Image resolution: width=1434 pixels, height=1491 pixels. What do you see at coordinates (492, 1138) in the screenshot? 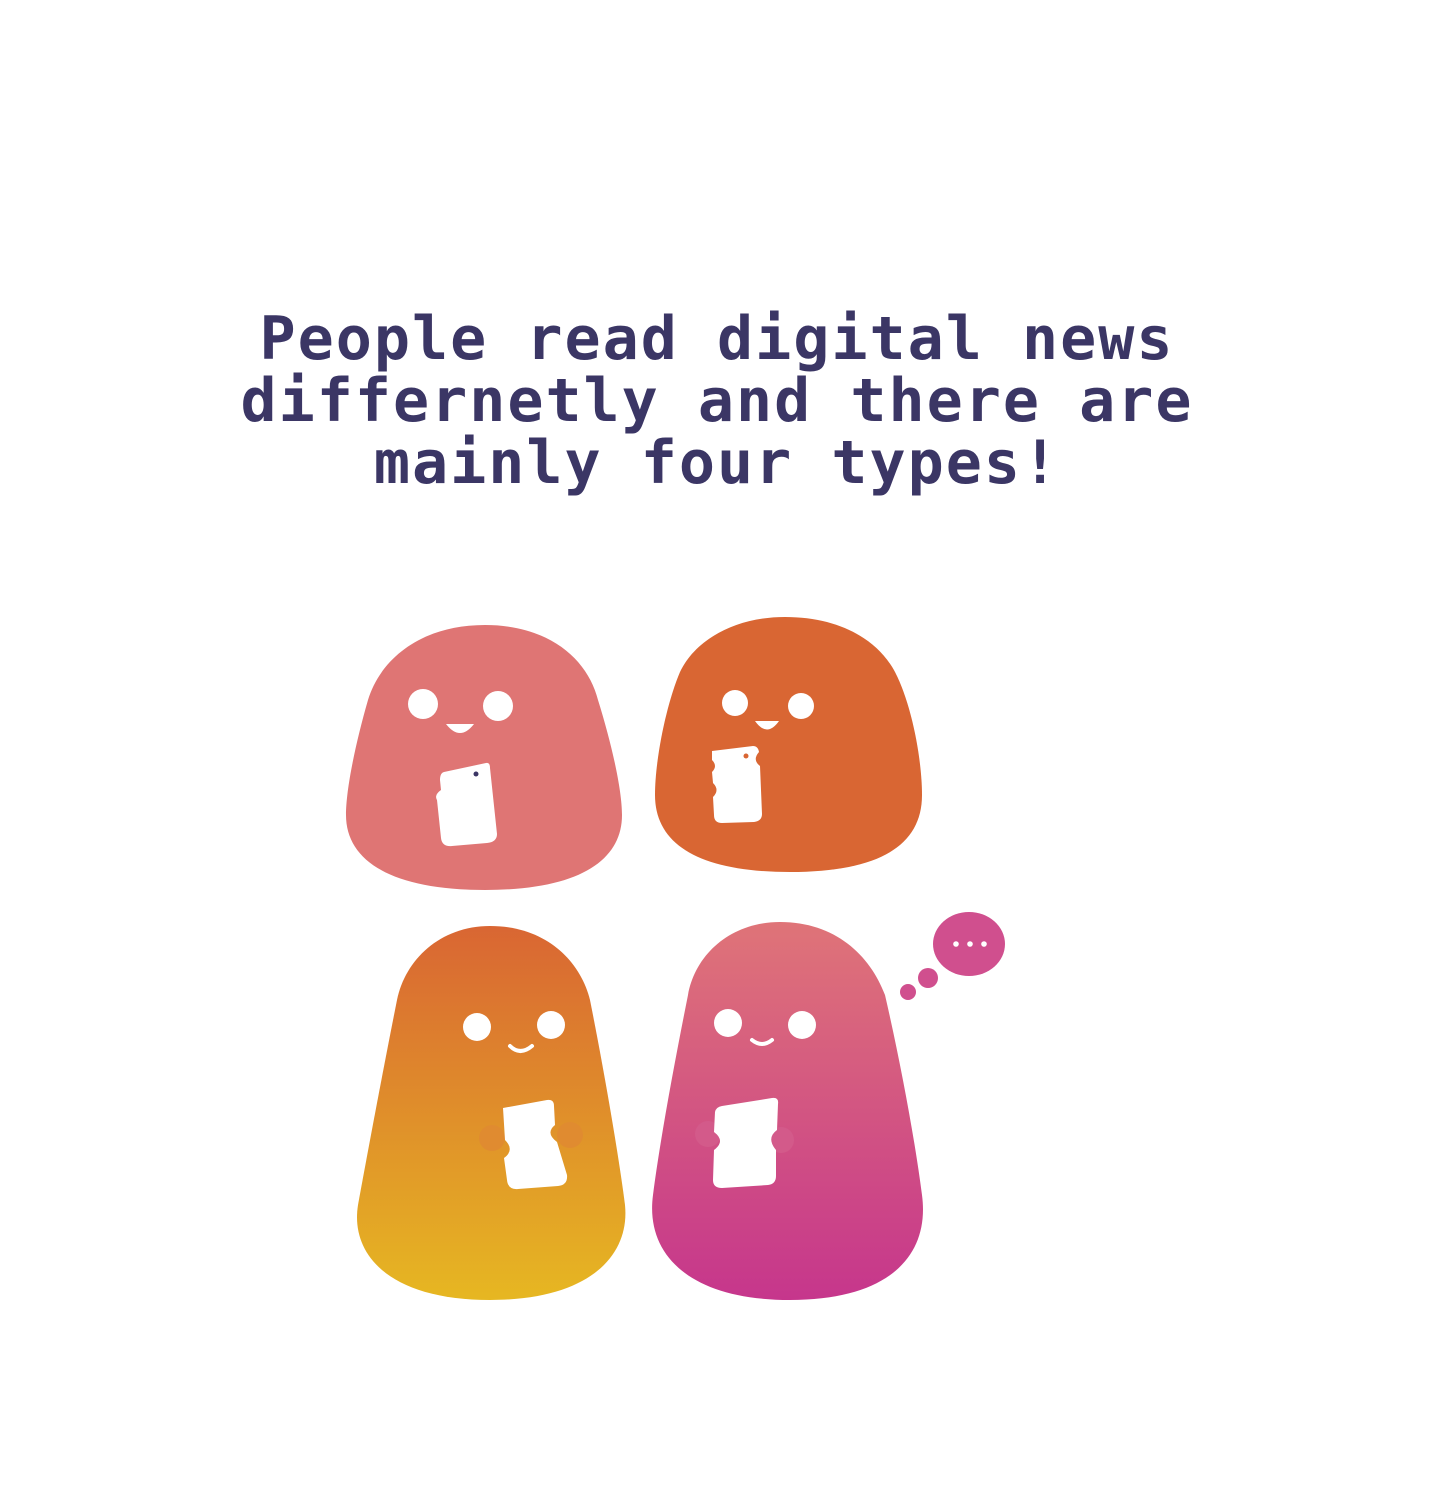
I see `orange-yellow-blob-left-hand` at bounding box center [492, 1138].